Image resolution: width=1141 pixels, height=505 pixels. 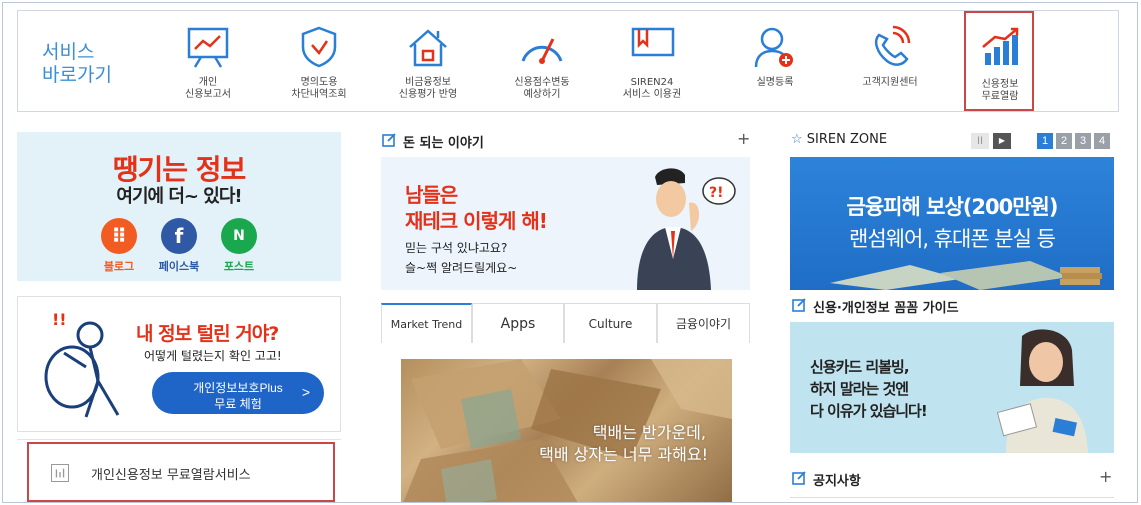 I want to click on shortcut-credit-report: 개인 신용보고서, so click(x=208, y=62).